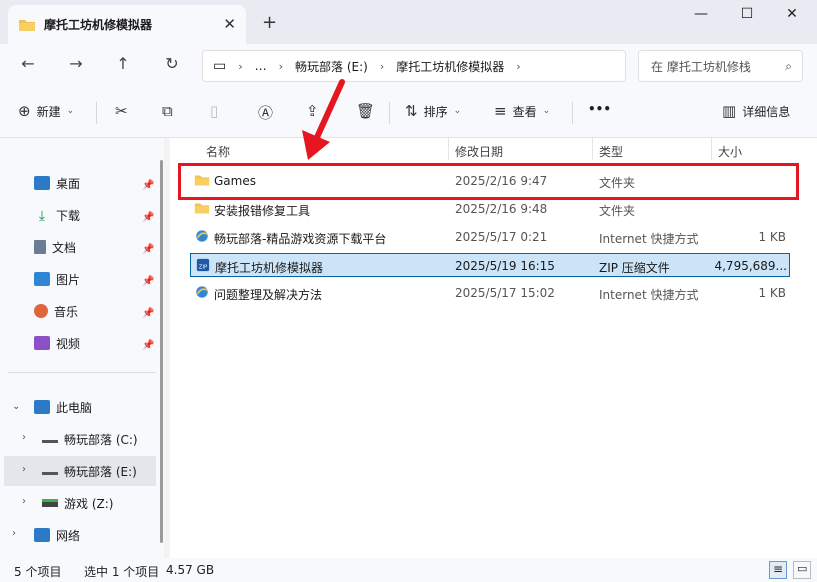 This screenshot has width=817, height=582. I want to click on breadcrumb-folder: 摩托工坊机修模拟器, so click(450, 66).